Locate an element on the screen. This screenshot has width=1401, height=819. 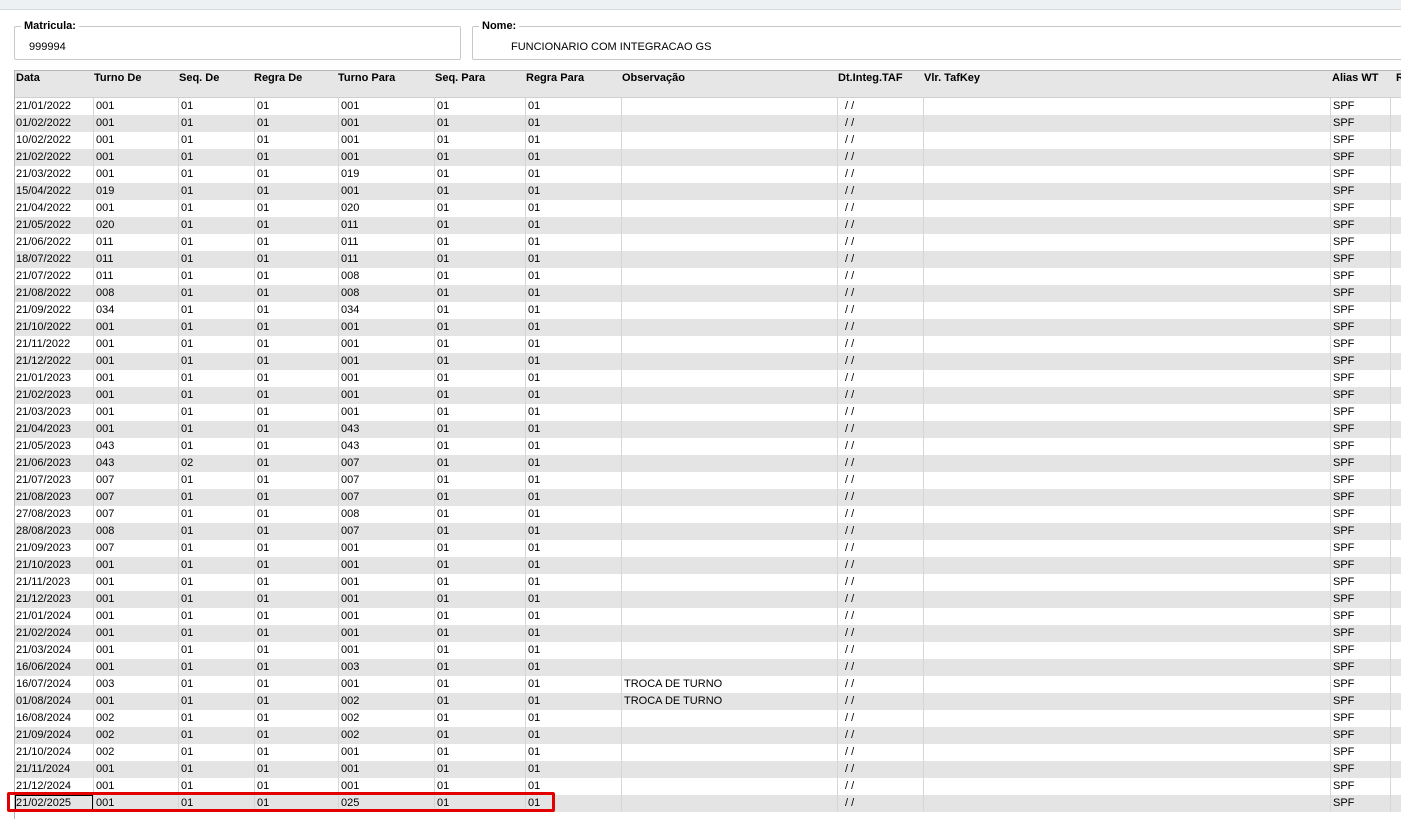
column-header-regra-de: Regra De is located at coordinates (278, 78).